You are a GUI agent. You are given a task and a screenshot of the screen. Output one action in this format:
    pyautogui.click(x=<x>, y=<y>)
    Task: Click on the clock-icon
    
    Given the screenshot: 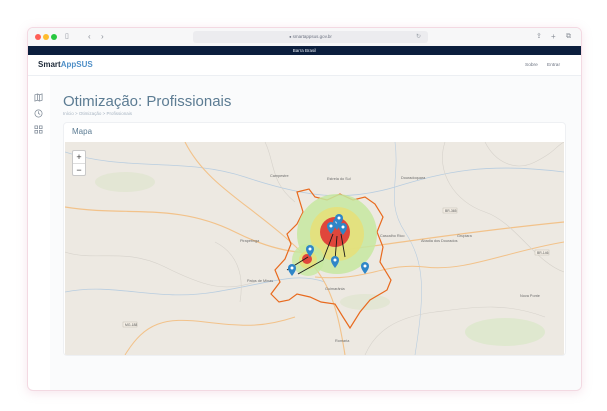 What is the action you would take?
    pyautogui.click(x=38, y=114)
    